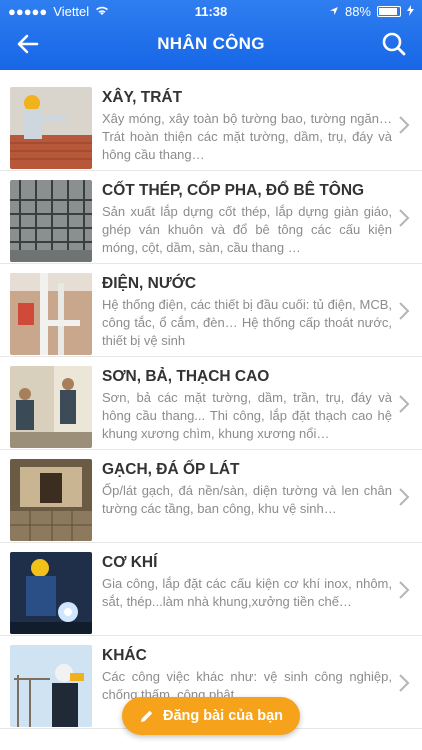 This screenshot has height=750, width=422. Describe the element at coordinates (130, 562) in the screenshot. I see `item-title: CƠ KHÍ` at that location.